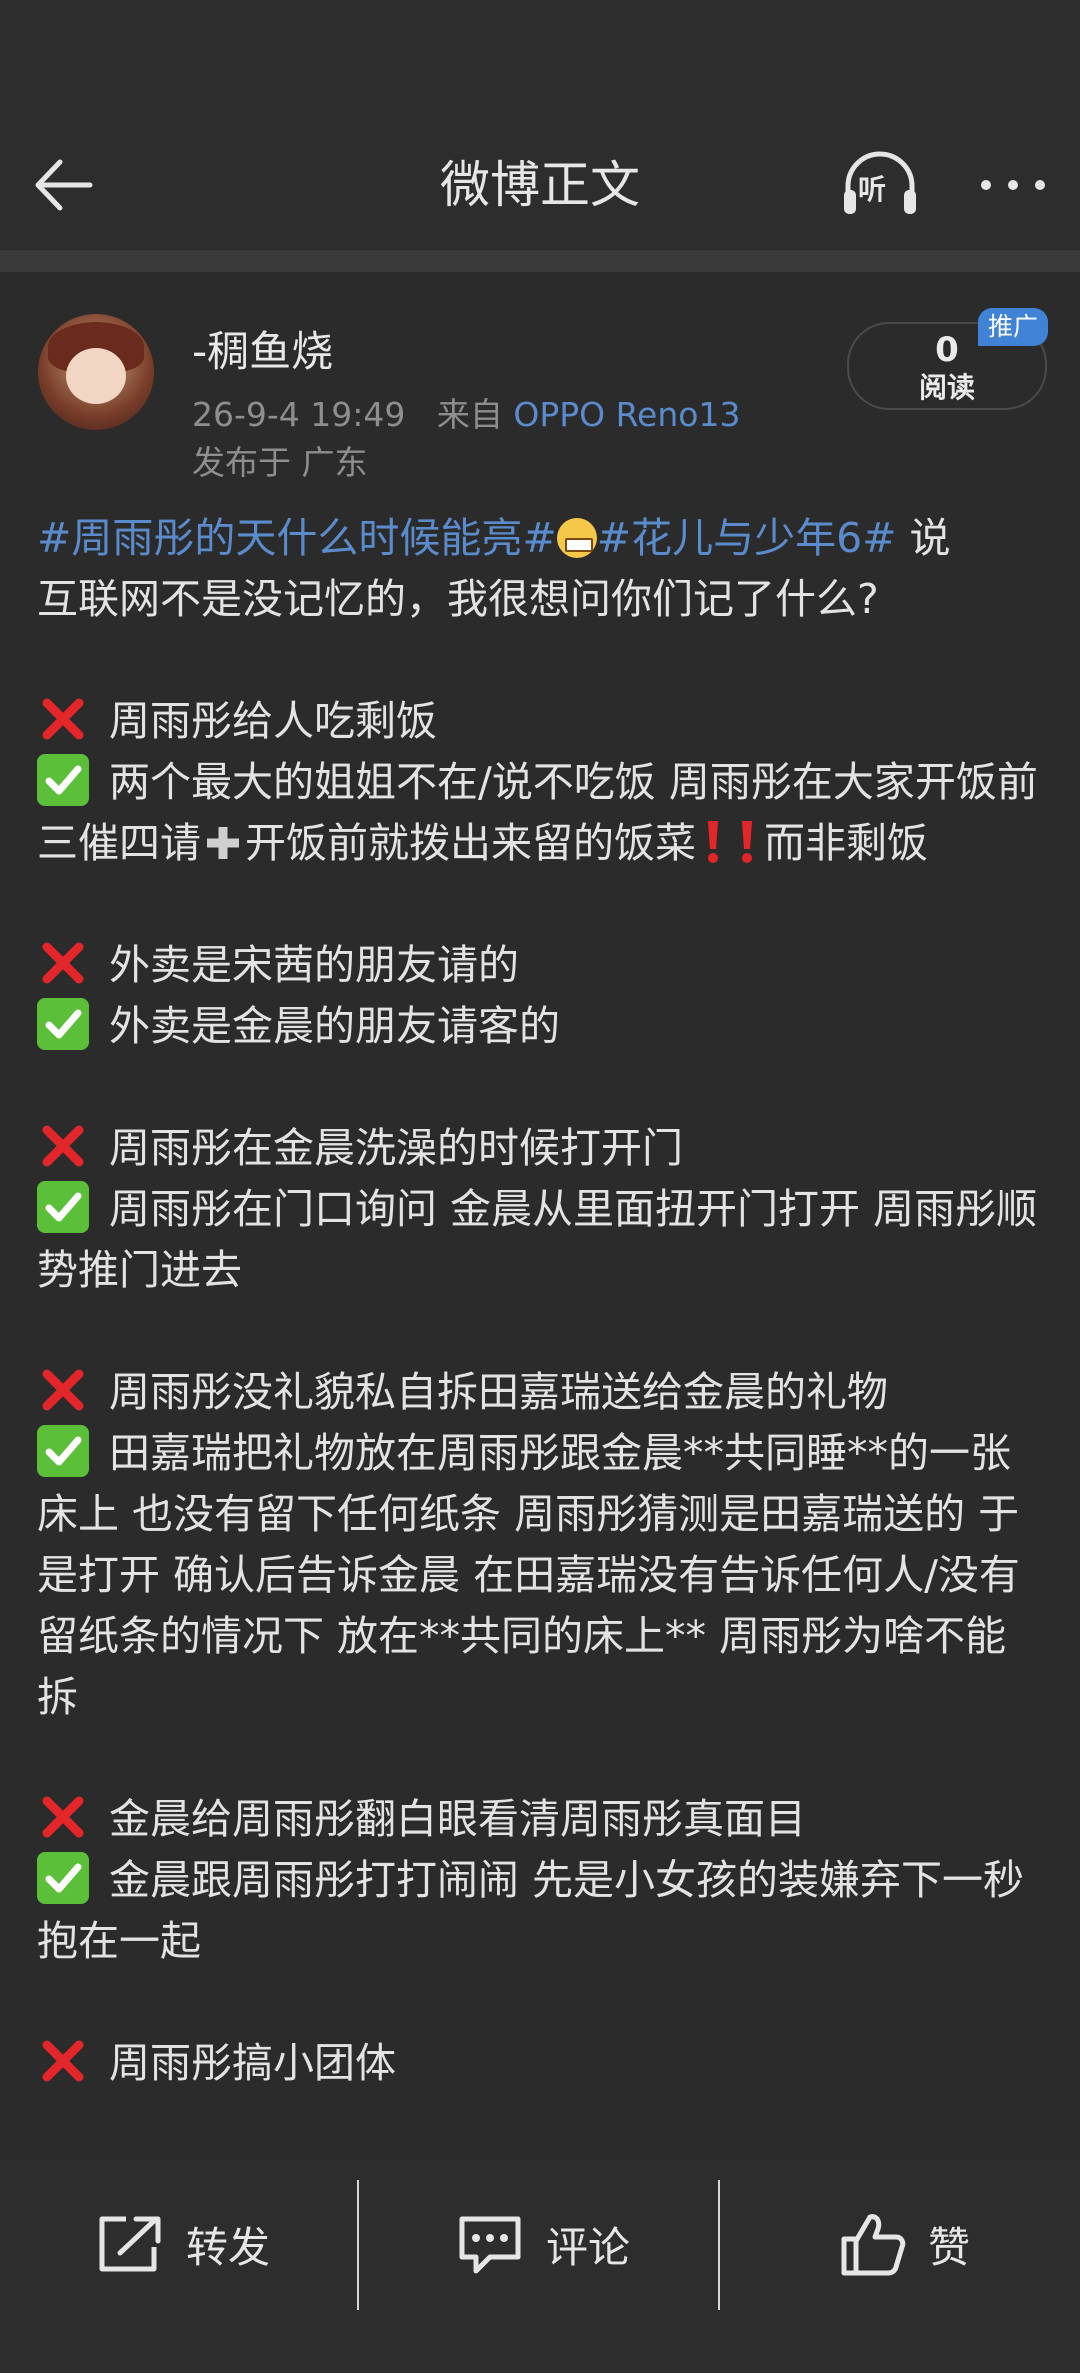 Image resolution: width=1080 pixels, height=2373 pixels. What do you see at coordinates (542, 1240) in the screenshot?
I see `claim-right-3: 周雨彤在门口询问 金晨从里面扭开门打开 周雨彤顺势推门进去` at bounding box center [542, 1240].